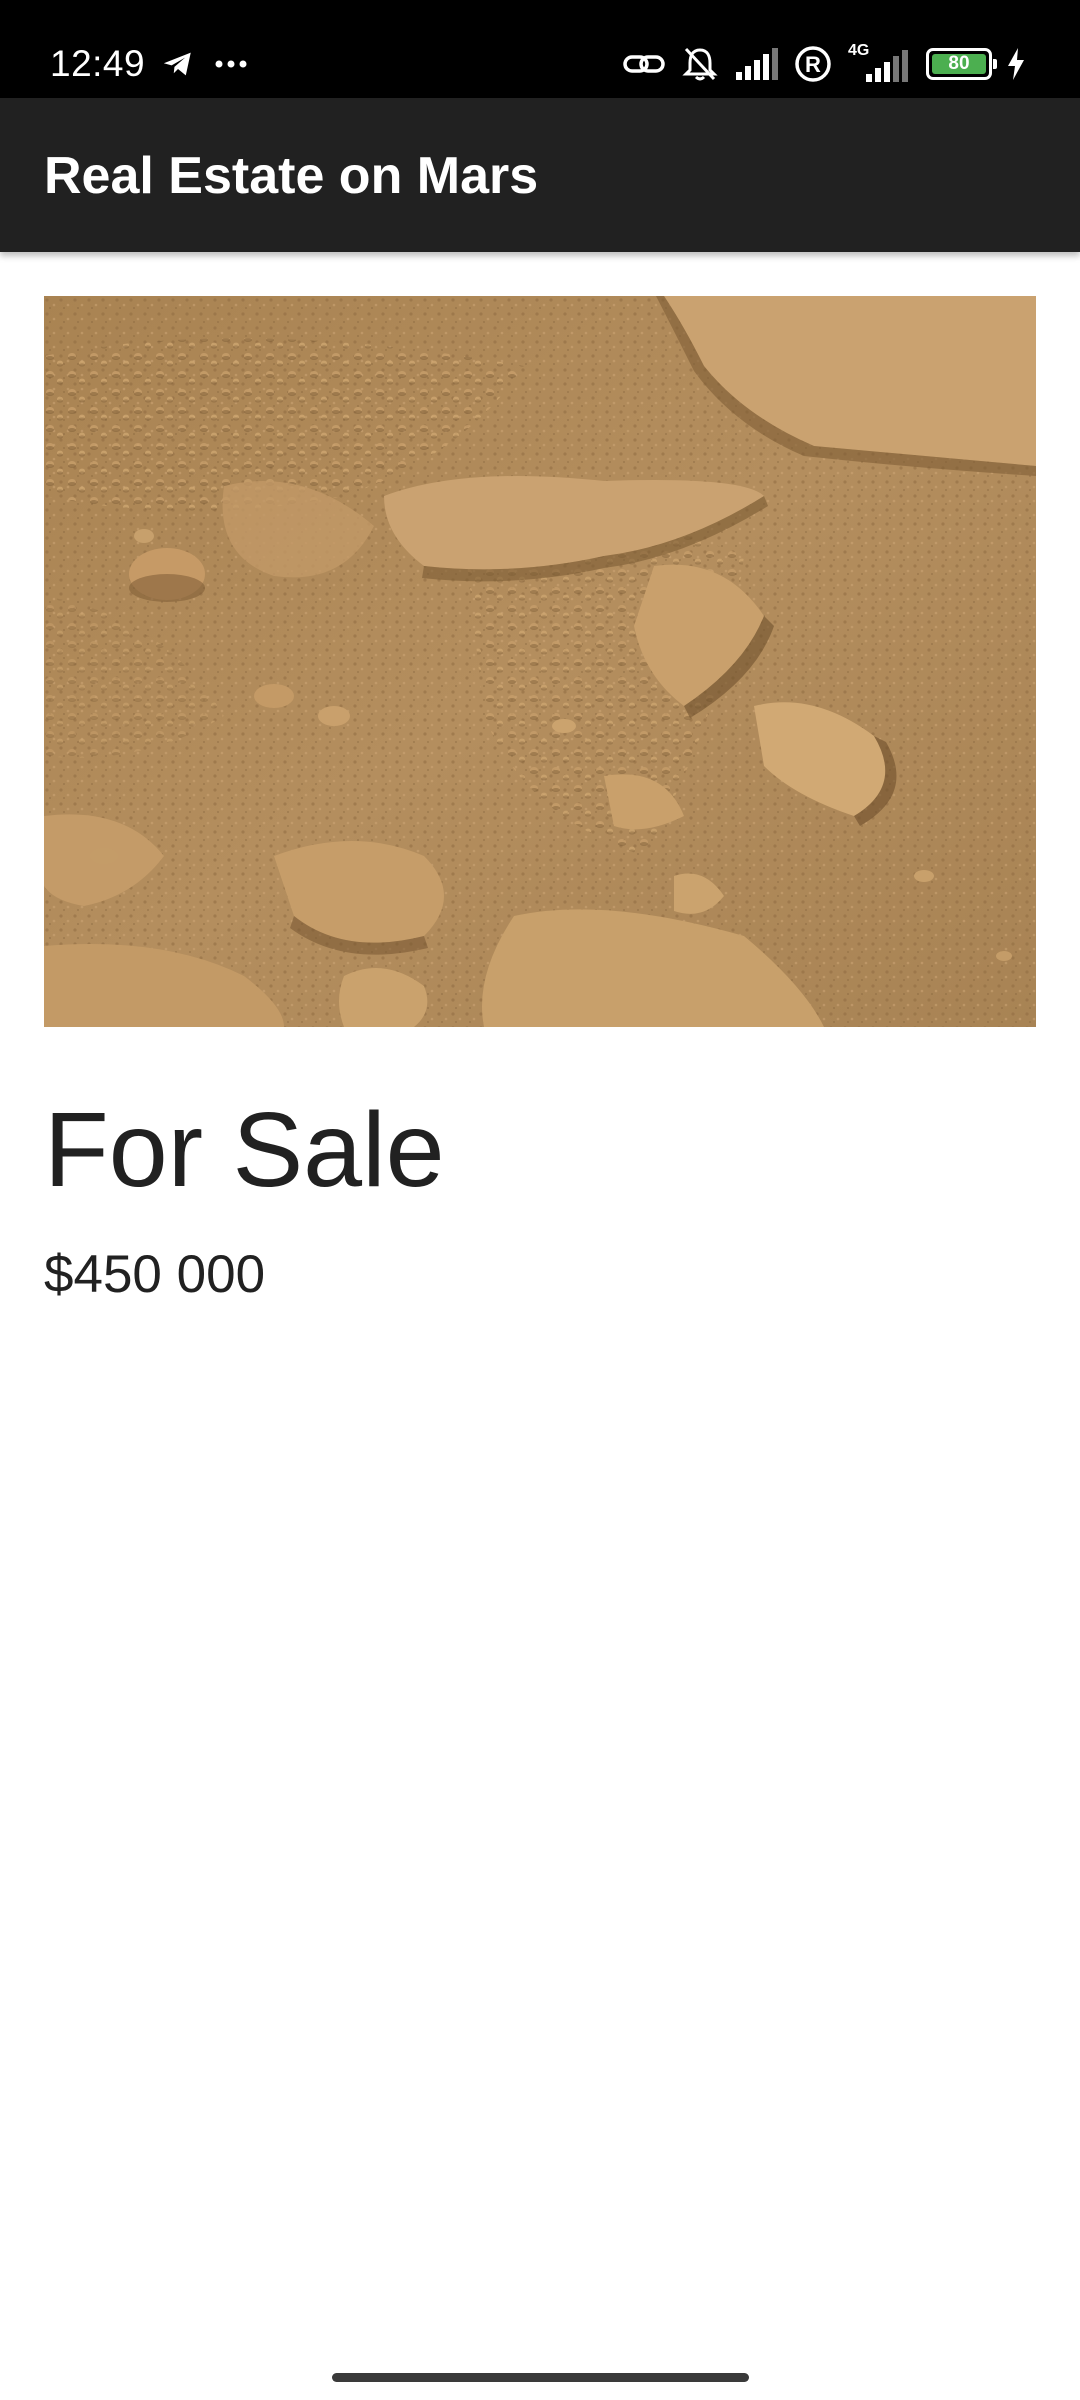 The height and width of the screenshot is (2400, 1080). What do you see at coordinates (231, 64) in the screenshot?
I see `more-dots-icon` at bounding box center [231, 64].